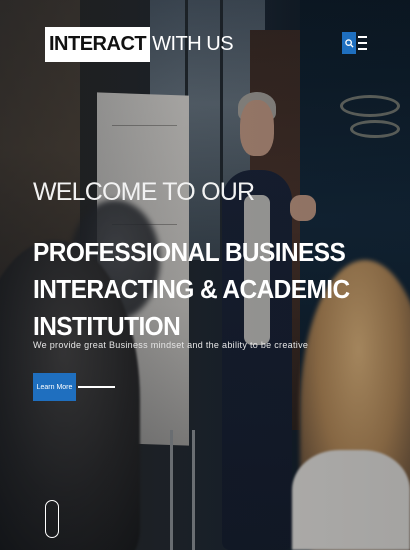 Image resolution: width=410 pixels, height=550 pixels. I want to click on logo-boxed-text: INTERACT, so click(98, 44).